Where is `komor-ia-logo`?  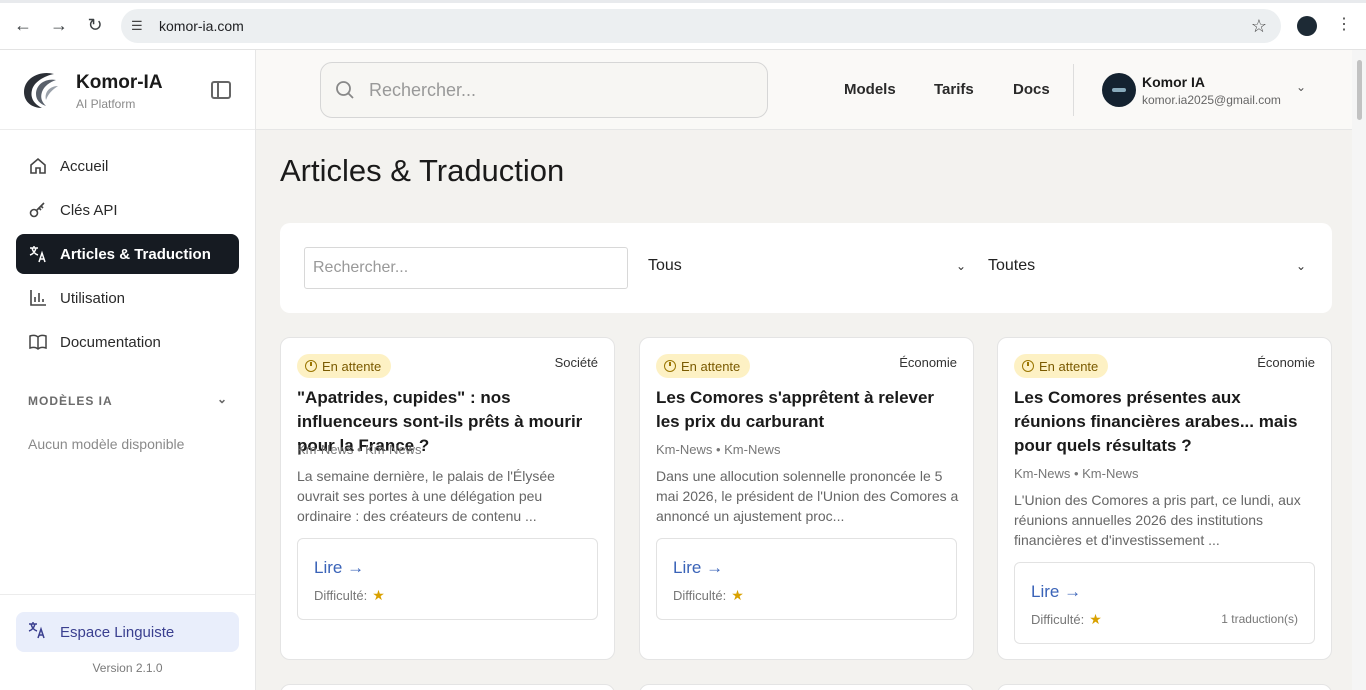
komor-ia-logo is located at coordinates (41, 90).